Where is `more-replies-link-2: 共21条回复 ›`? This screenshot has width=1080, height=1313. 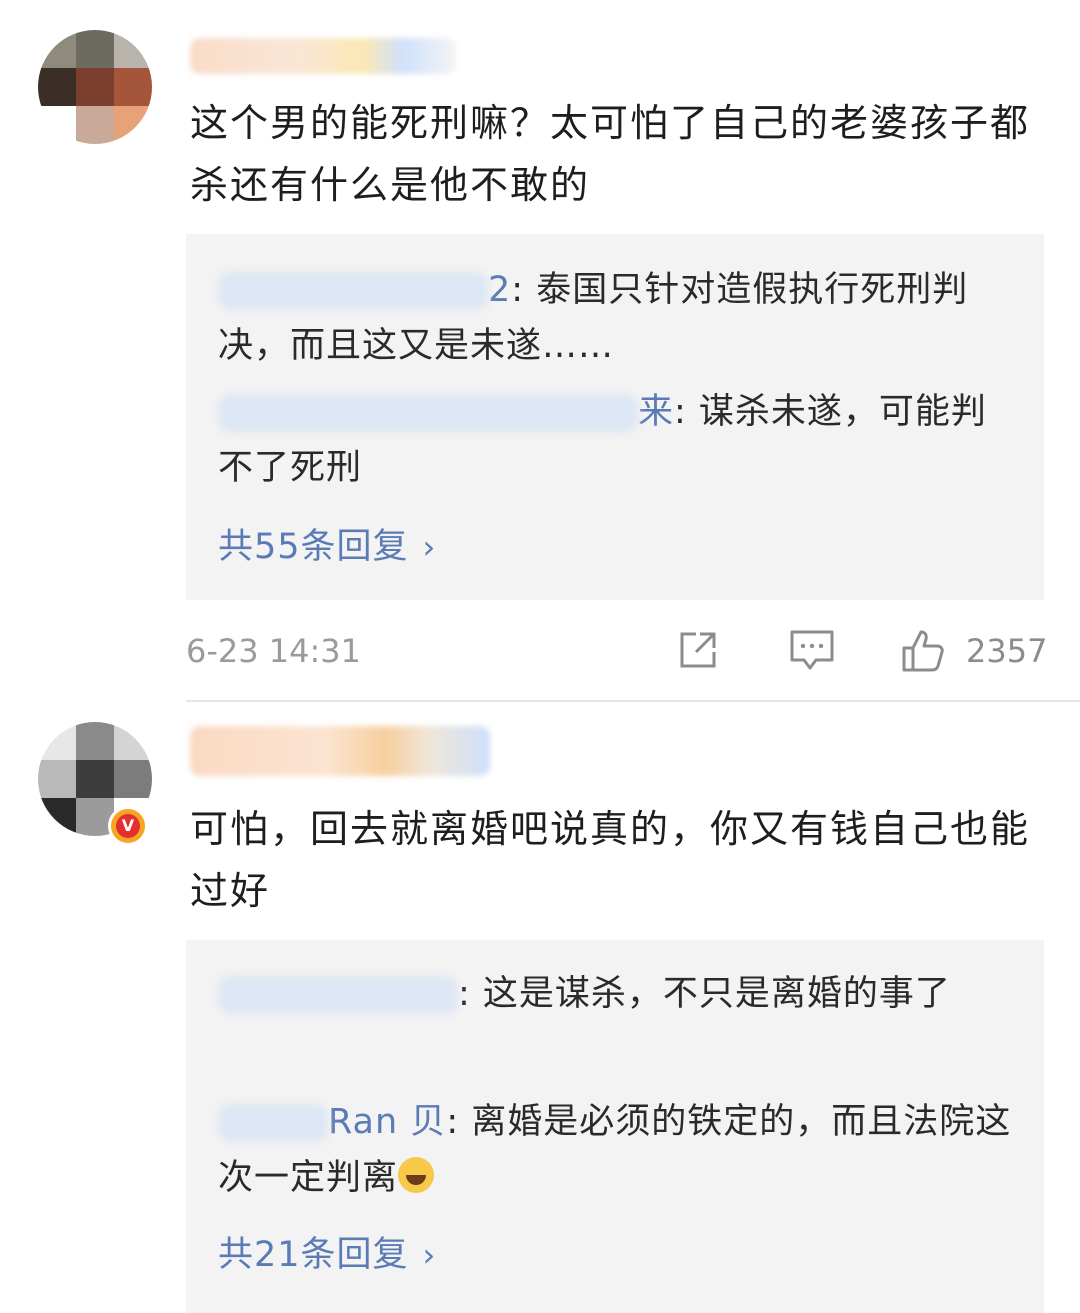
more-replies-link-2: 共21条回复 › is located at coordinates (327, 1251).